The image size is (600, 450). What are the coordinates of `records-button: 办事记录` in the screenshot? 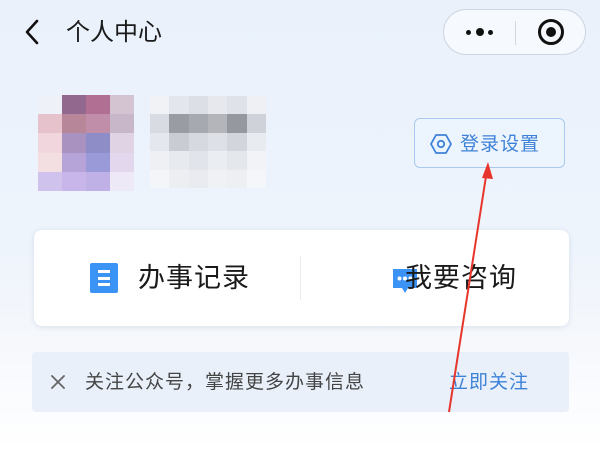 It's located at (167, 278).